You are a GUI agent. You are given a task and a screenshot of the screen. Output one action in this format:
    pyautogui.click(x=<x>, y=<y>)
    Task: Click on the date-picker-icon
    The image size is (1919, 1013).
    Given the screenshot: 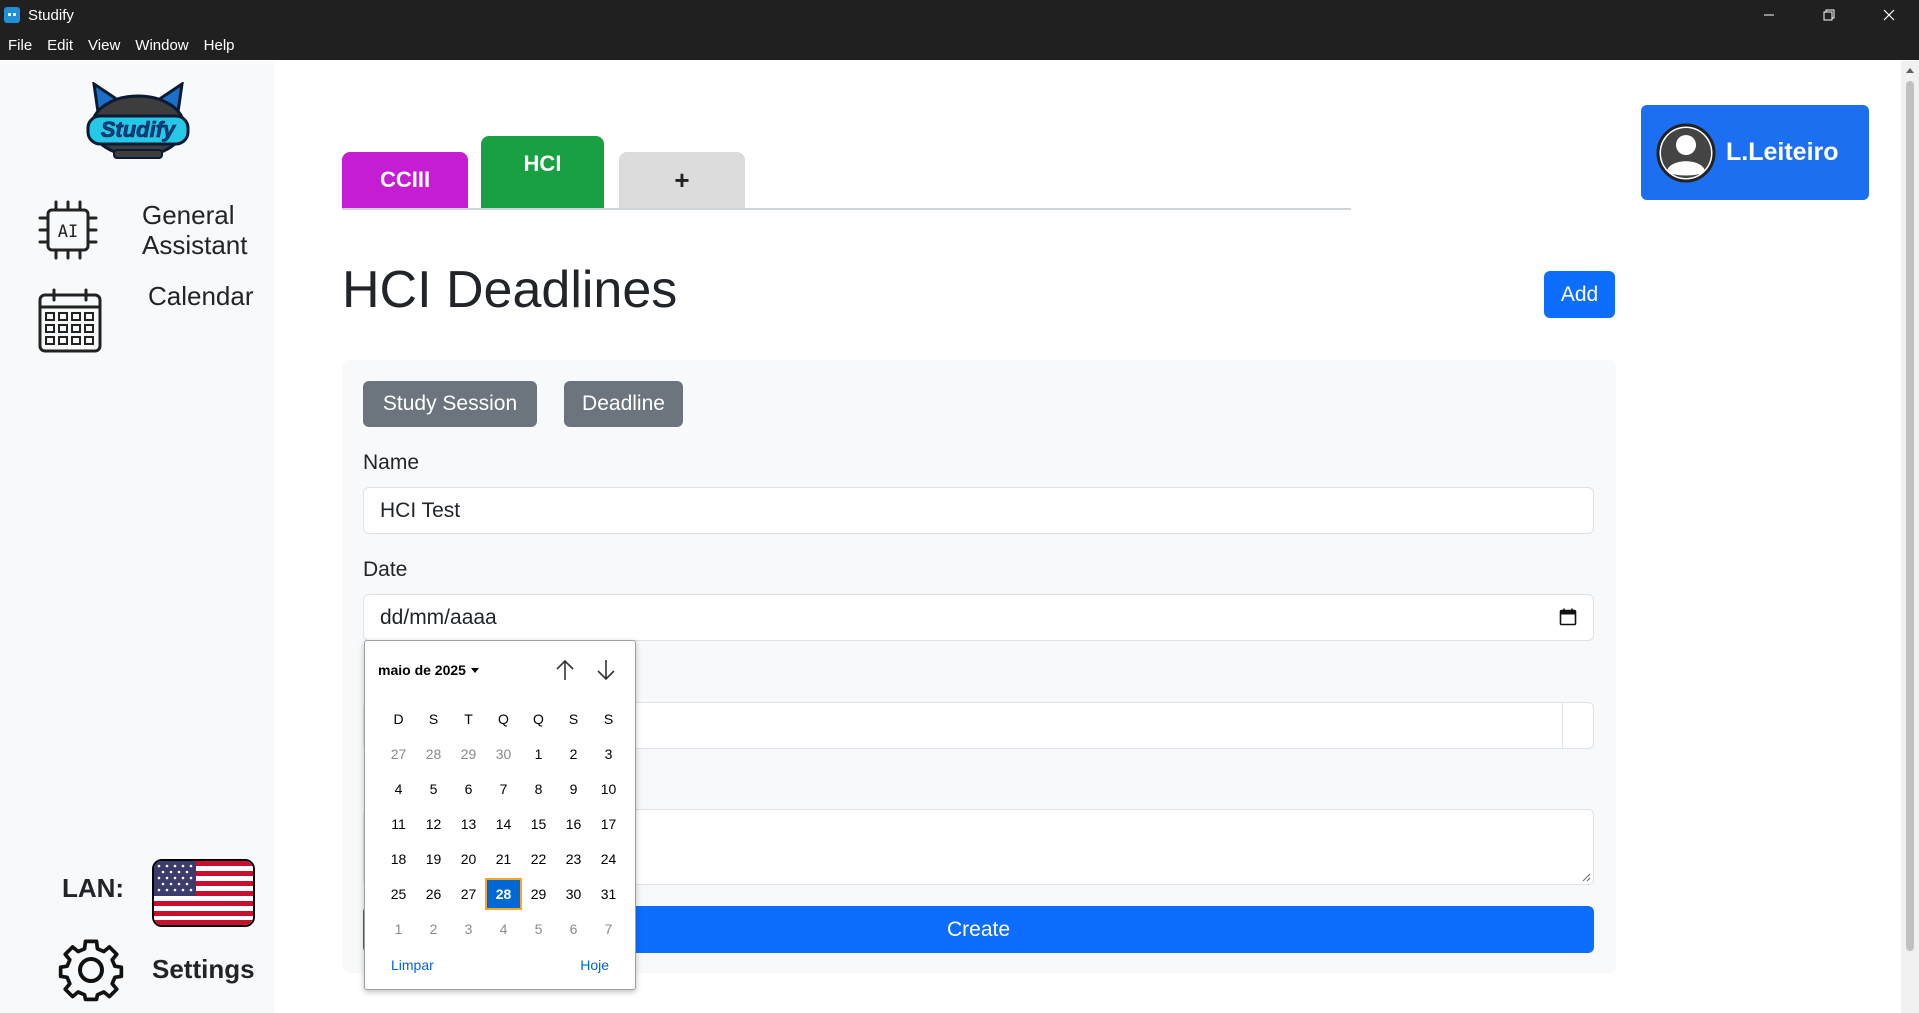 What is the action you would take?
    pyautogui.click(x=1568, y=617)
    